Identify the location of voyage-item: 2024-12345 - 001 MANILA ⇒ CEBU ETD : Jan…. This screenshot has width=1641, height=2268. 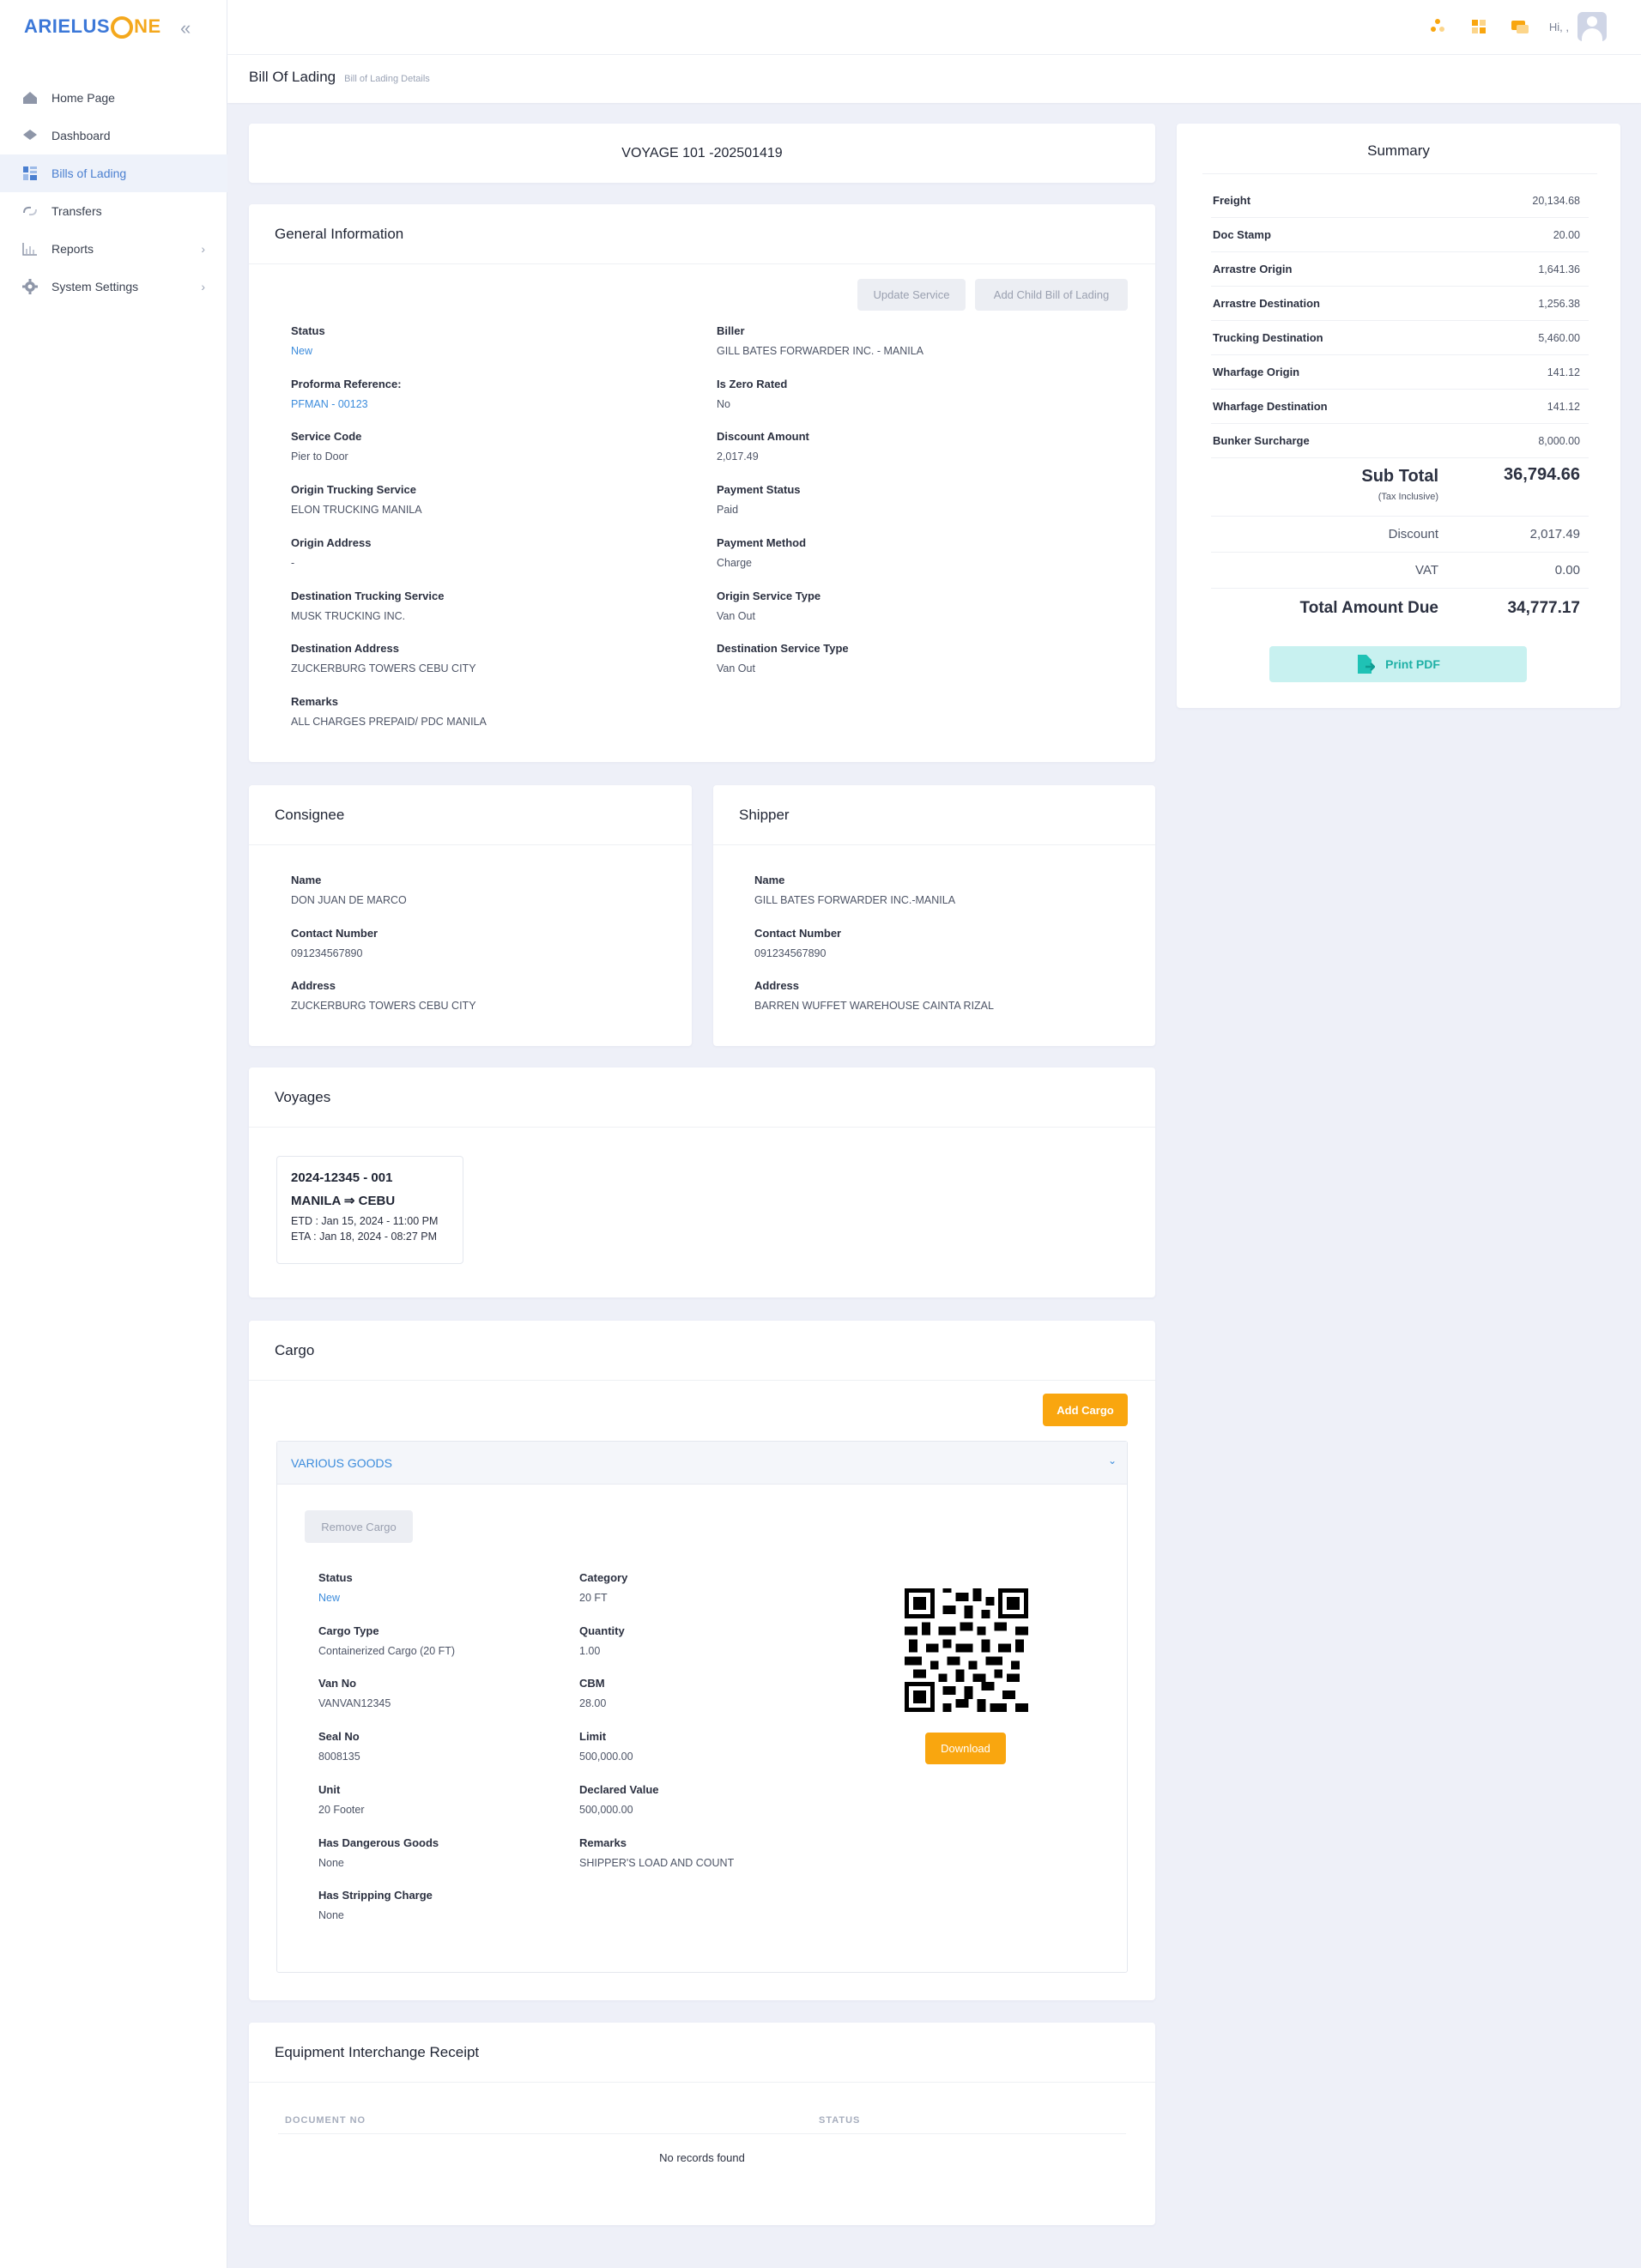
(369, 1210).